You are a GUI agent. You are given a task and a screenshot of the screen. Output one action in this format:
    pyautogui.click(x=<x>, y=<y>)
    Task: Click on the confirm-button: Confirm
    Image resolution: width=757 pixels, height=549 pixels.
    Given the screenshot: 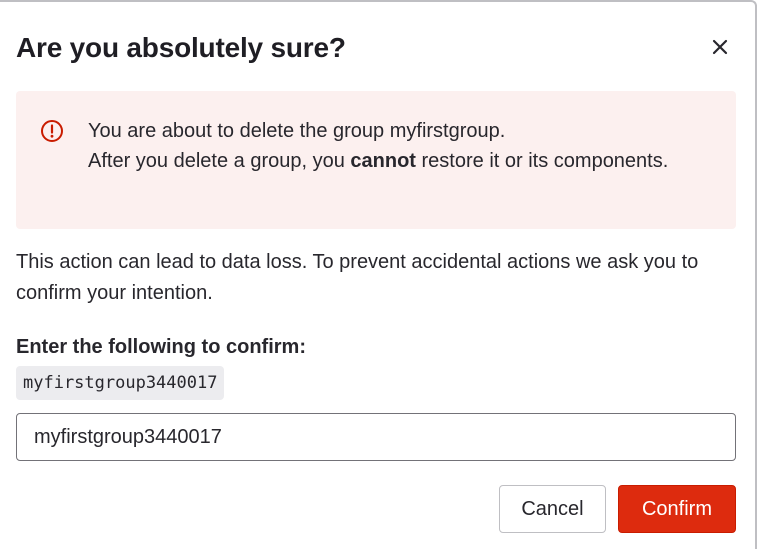 What is the action you would take?
    pyautogui.click(x=677, y=509)
    